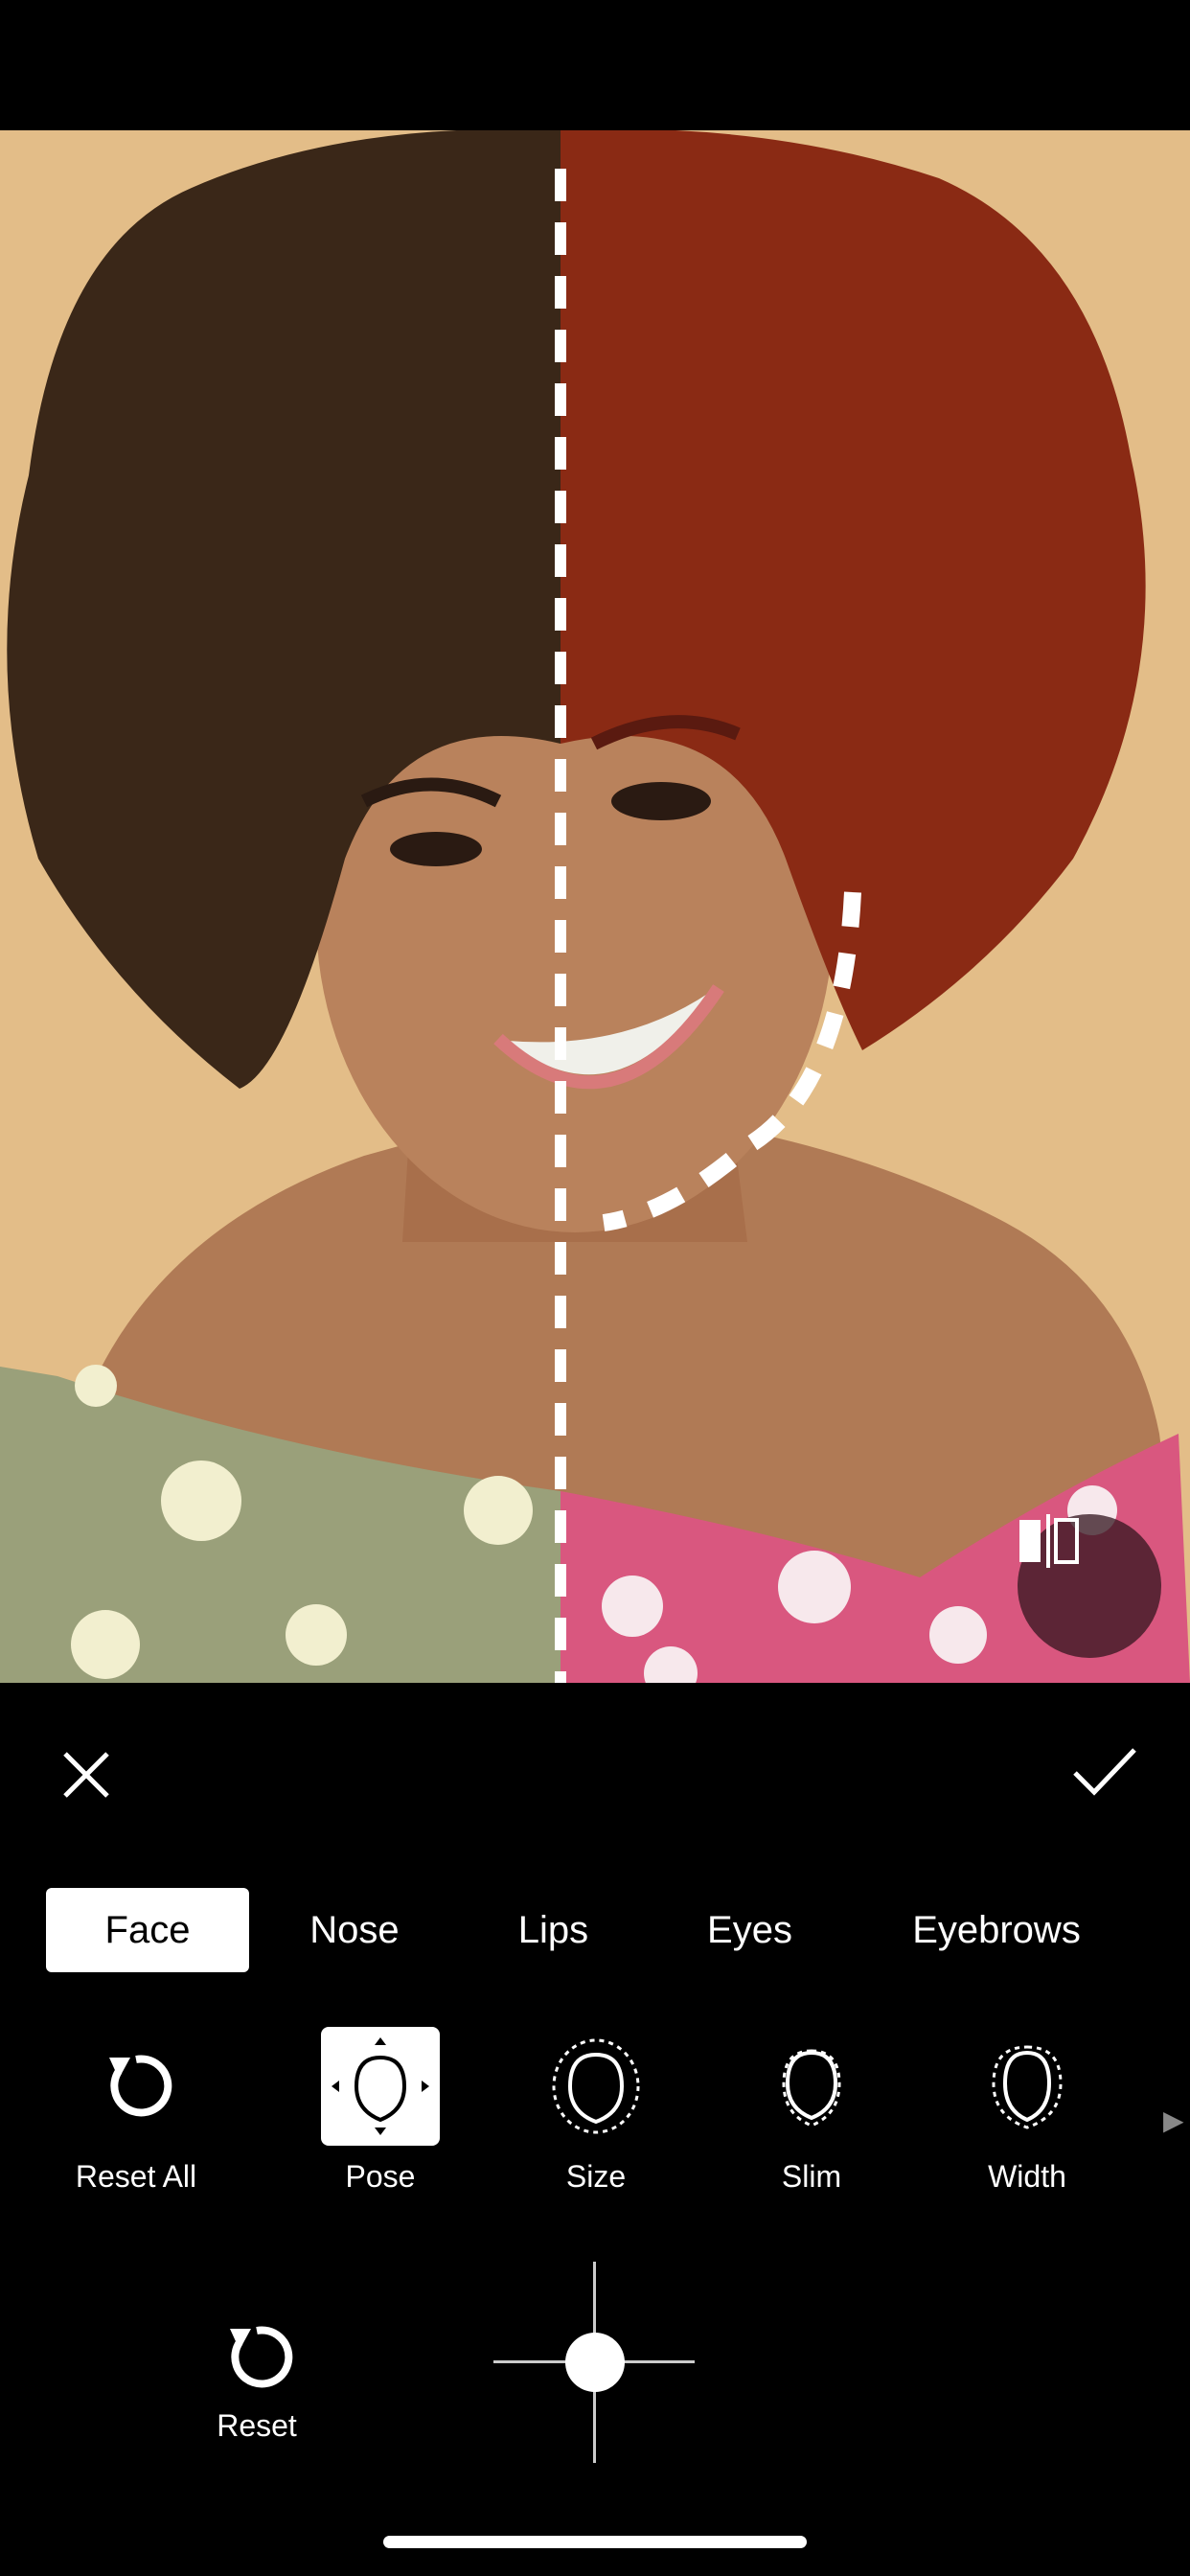  I want to click on tool-width: Width, so click(1028, 2118).